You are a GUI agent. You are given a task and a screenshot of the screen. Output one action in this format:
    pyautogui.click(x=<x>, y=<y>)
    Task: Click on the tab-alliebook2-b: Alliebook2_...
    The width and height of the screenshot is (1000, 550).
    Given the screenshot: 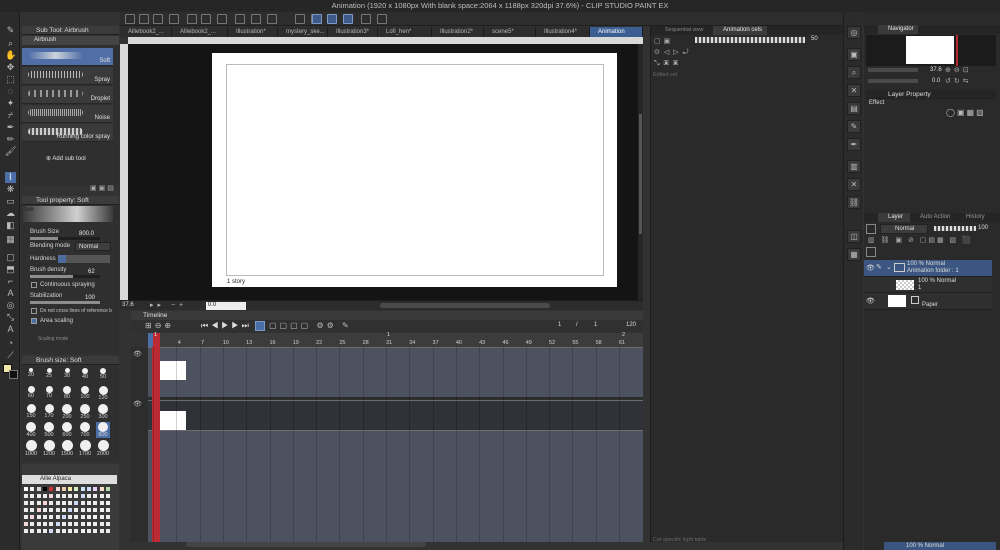 What is the action you would take?
    pyautogui.click(x=200, y=32)
    